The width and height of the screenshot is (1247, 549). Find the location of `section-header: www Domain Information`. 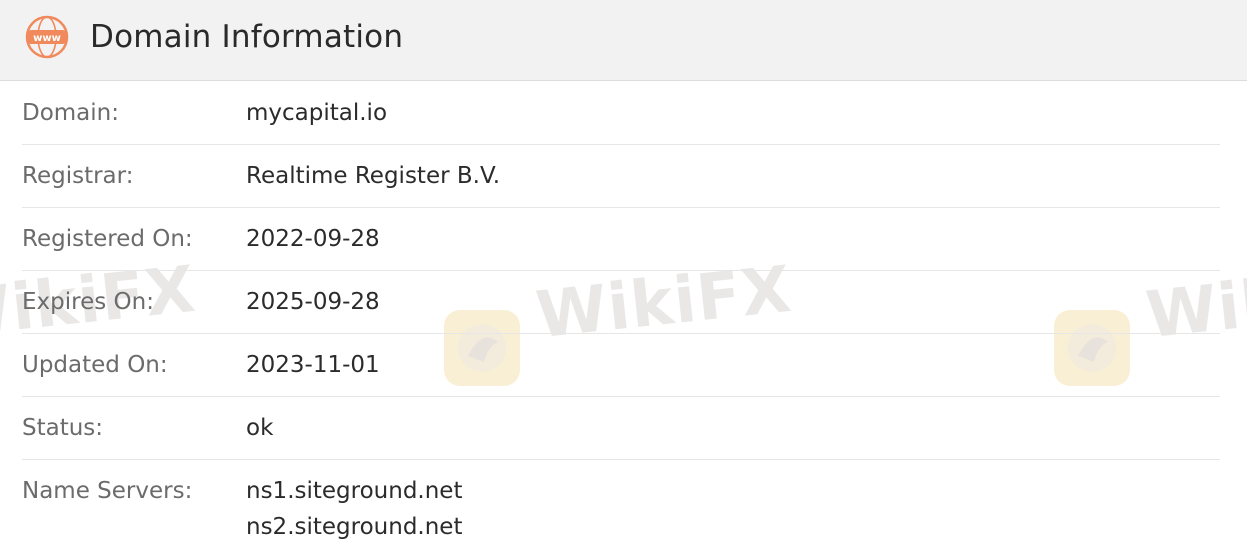

section-header: www Domain Information is located at coordinates (623, 40).